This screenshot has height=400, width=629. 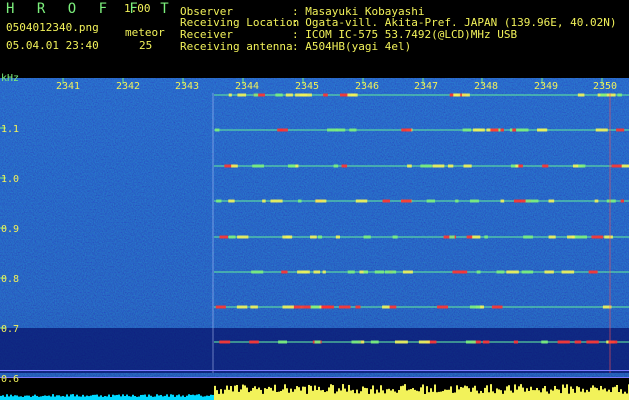 What do you see at coordinates (236, 46) in the screenshot?
I see `antenna-label: Receiving antenna` at bounding box center [236, 46].